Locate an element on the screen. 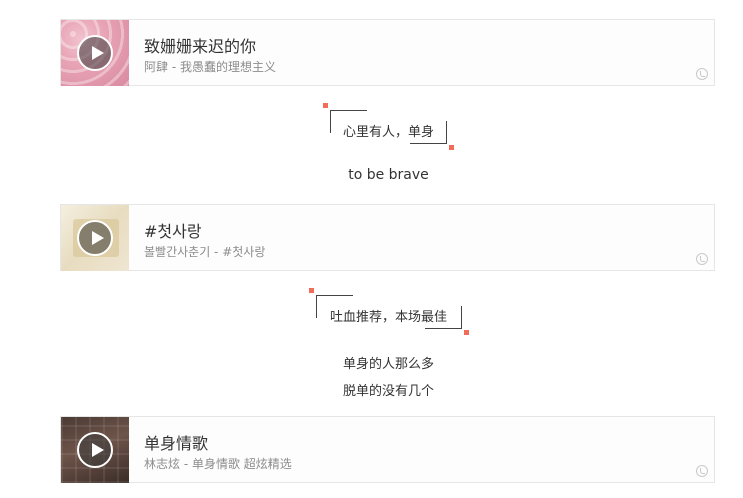 The height and width of the screenshot is (498, 743). song-card-1: 致姗姗来迟的你 阿肆 - 我愚蠢的理想主义 is located at coordinates (387, 52).